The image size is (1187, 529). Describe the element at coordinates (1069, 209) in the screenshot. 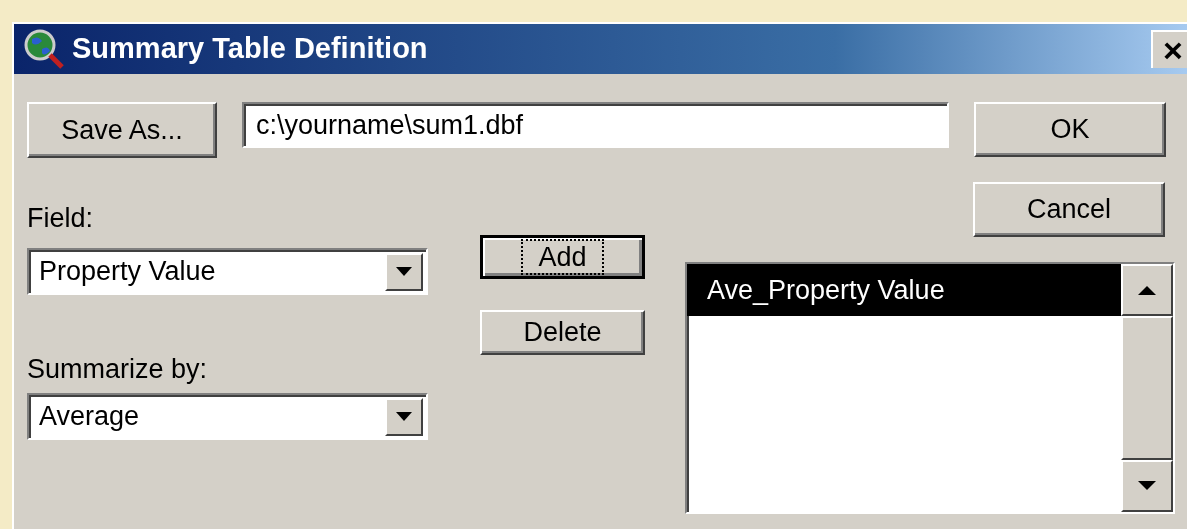

I see `cancel-button: Cancel` at that location.